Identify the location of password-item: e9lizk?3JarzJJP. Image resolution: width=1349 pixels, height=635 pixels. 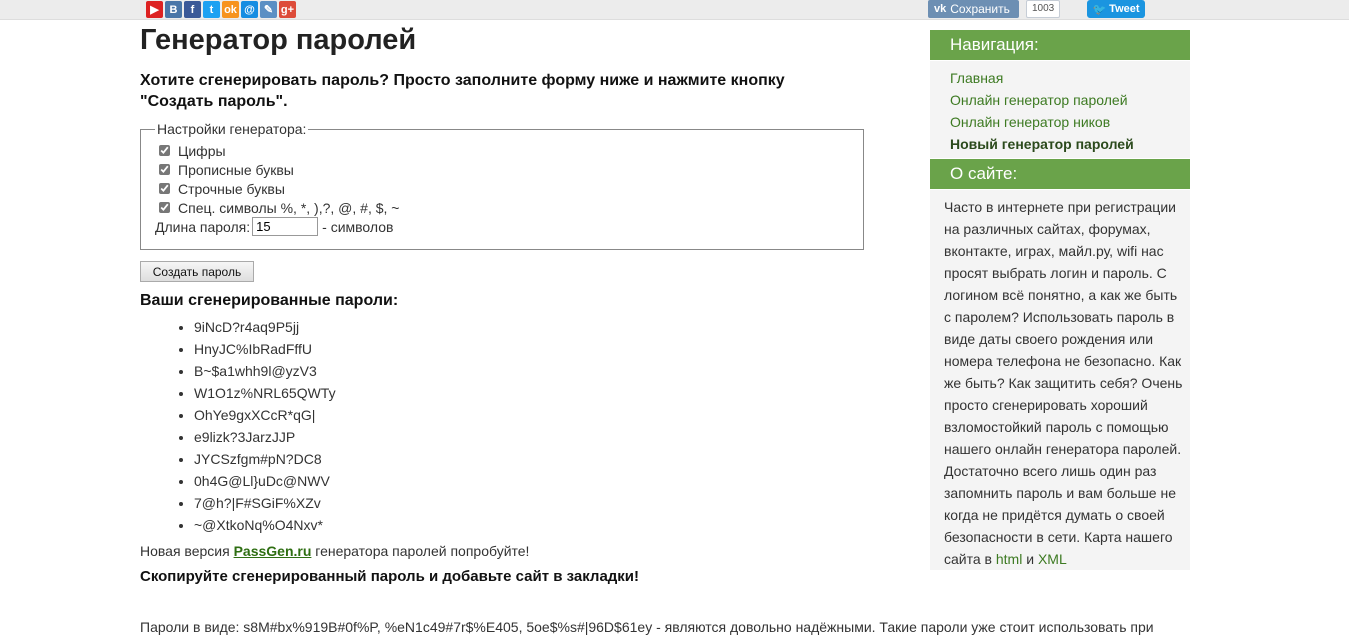
(265, 437).